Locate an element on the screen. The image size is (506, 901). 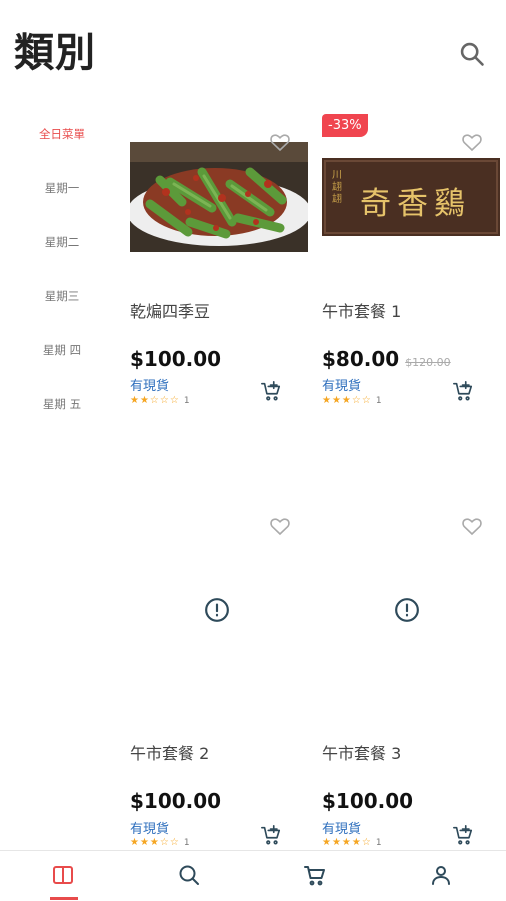
cart-icon is located at coordinates (314, 876).